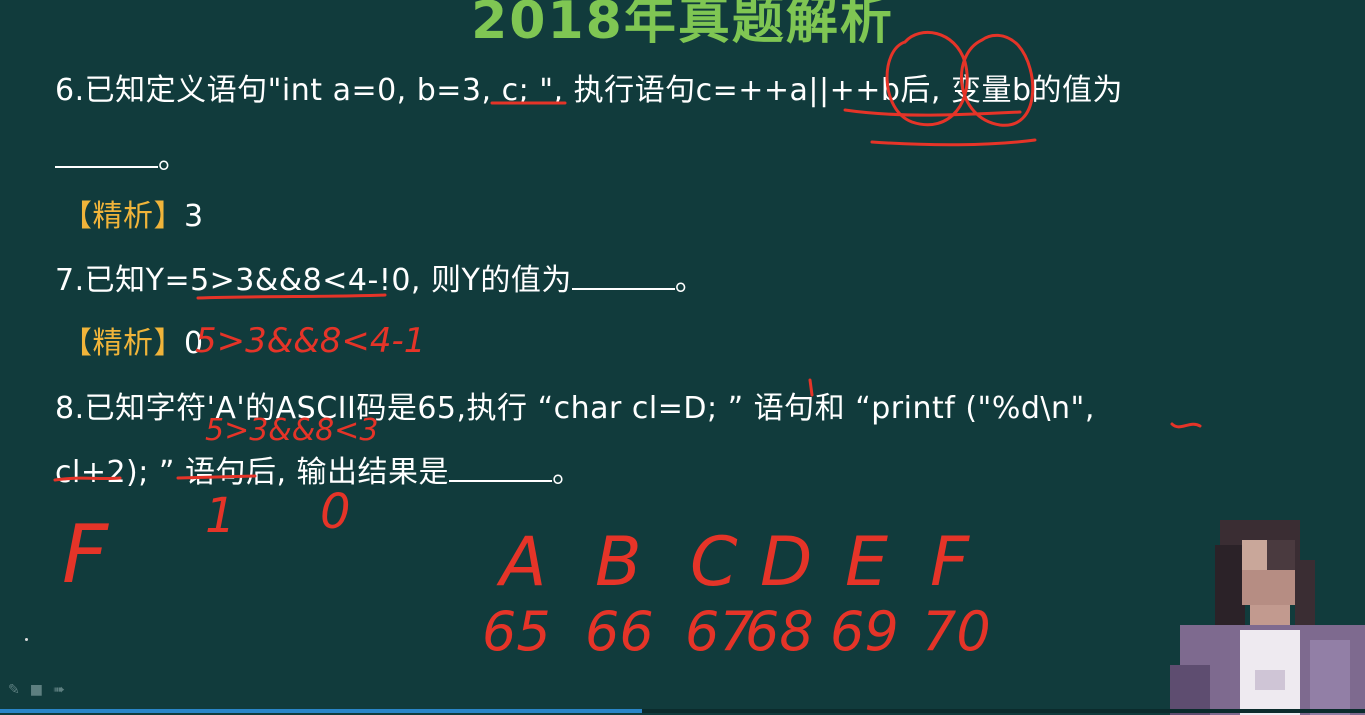 The width and height of the screenshot is (1365, 715). Describe the element at coordinates (811, 387) in the screenshot. I see `tick-mark` at that location.